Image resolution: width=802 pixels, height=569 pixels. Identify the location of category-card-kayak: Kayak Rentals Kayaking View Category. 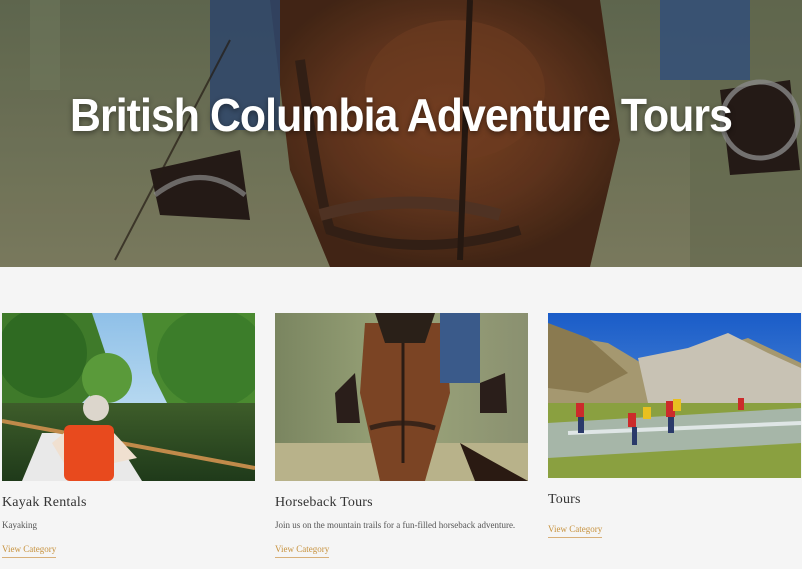
(128, 435).